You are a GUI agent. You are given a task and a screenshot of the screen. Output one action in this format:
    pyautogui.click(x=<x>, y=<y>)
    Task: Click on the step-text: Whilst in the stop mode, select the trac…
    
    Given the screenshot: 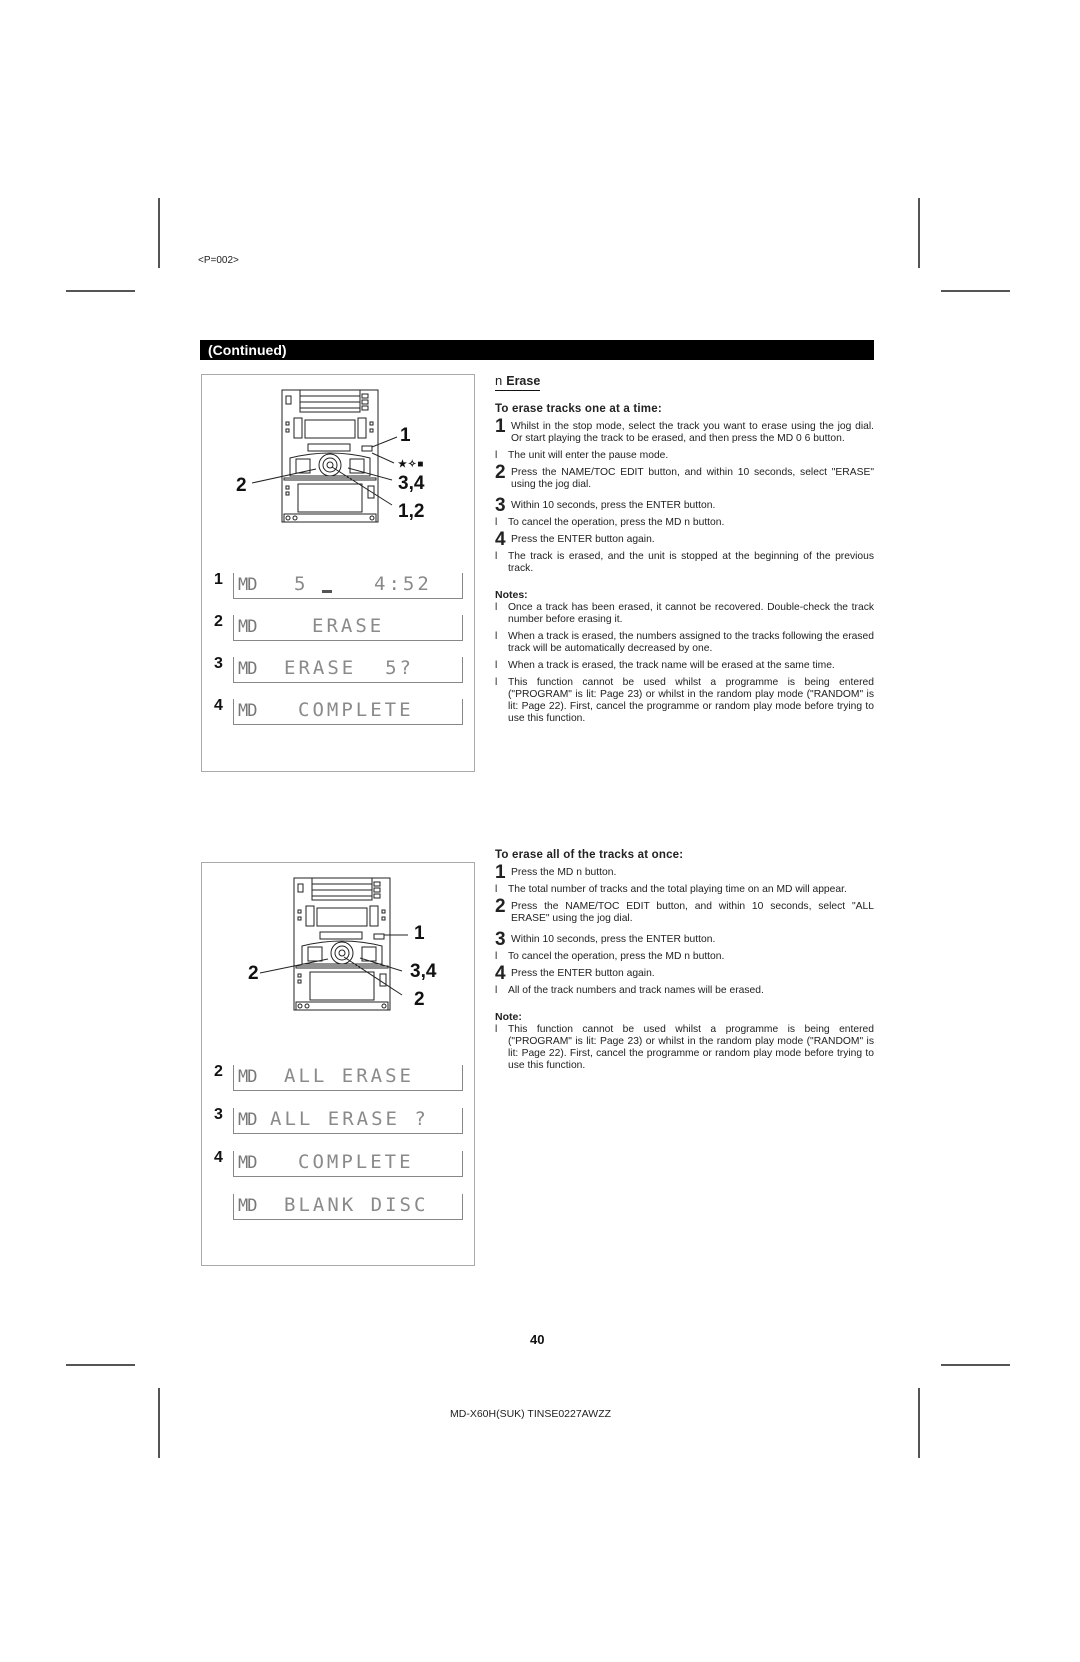 What is the action you would take?
    pyautogui.click(x=692, y=432)
    